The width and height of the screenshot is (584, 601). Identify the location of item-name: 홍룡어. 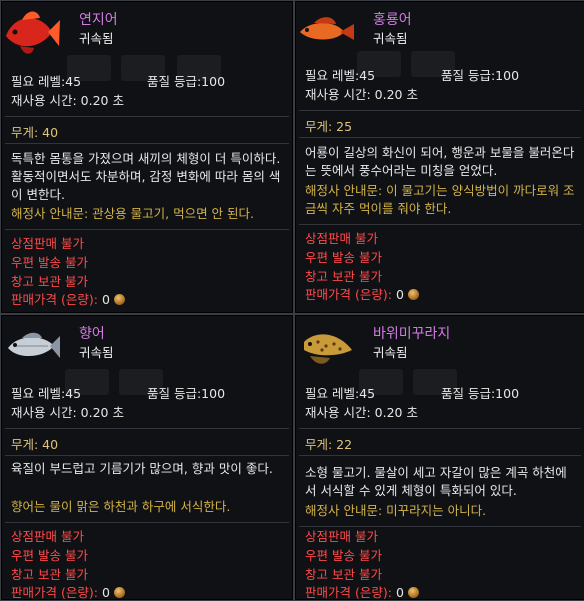
(392, 20).